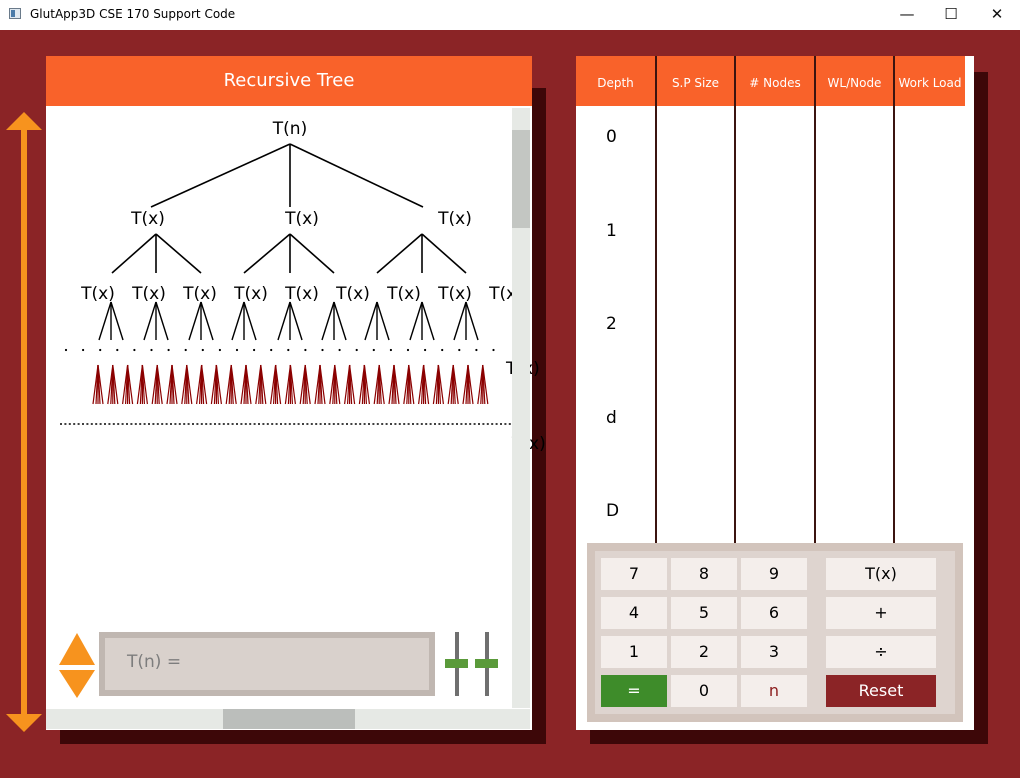  What do you see at coordinates (881, 613) in the screenshot?
I see `key-plus: +` at bounding box center [881, 613].